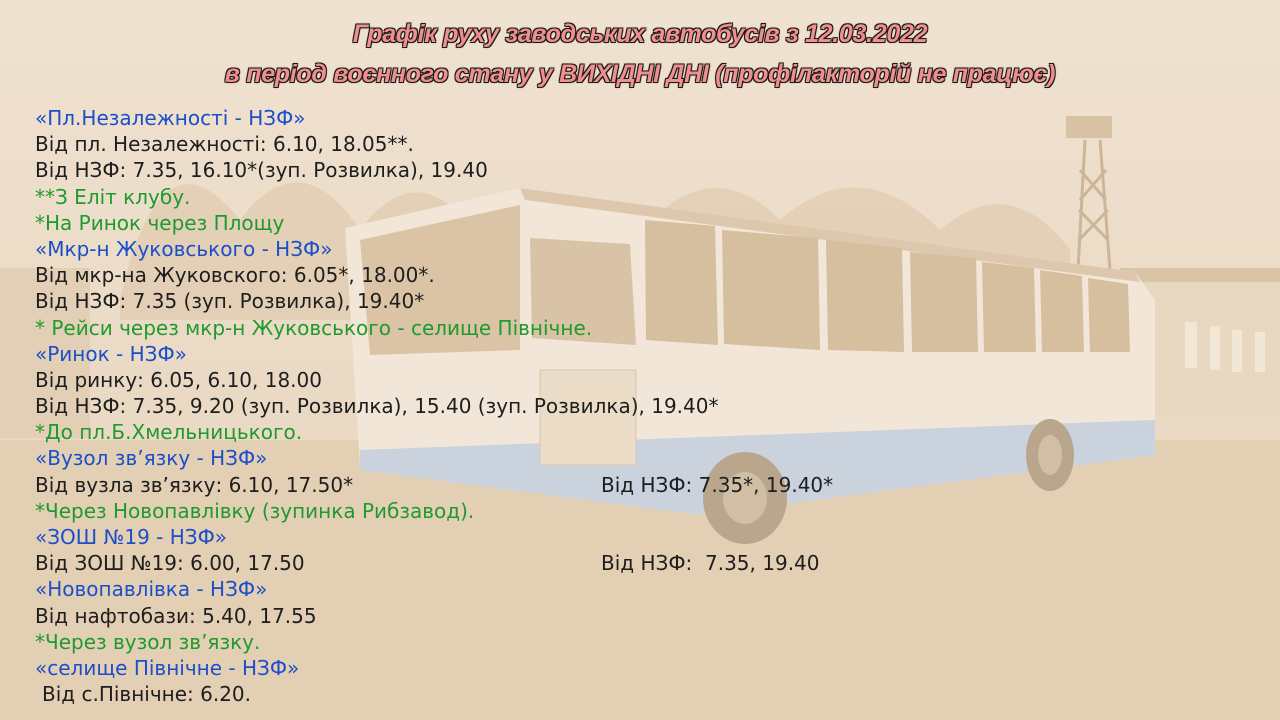  What do you see at coordinates (147, 694) in the screenshot?
I see `departure-times: Від с.Північне: 6.20.` at bounding box center [147, 694].